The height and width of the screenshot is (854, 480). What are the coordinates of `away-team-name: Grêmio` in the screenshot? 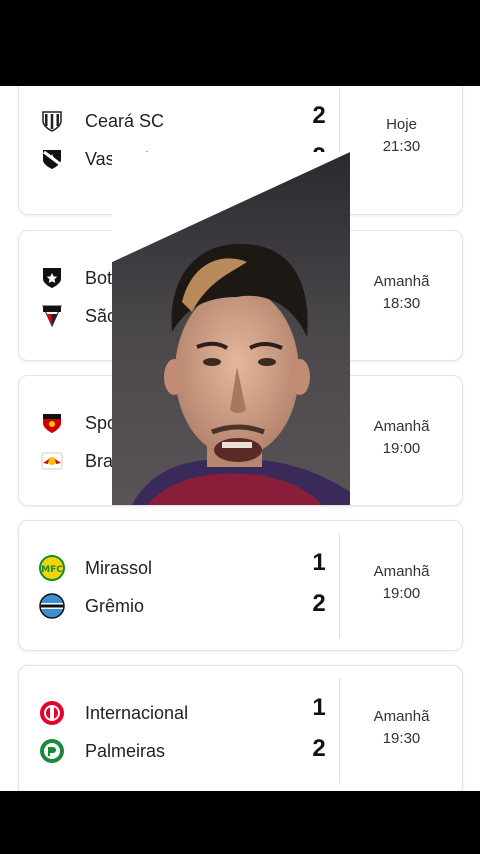 It's located at (115, 605).